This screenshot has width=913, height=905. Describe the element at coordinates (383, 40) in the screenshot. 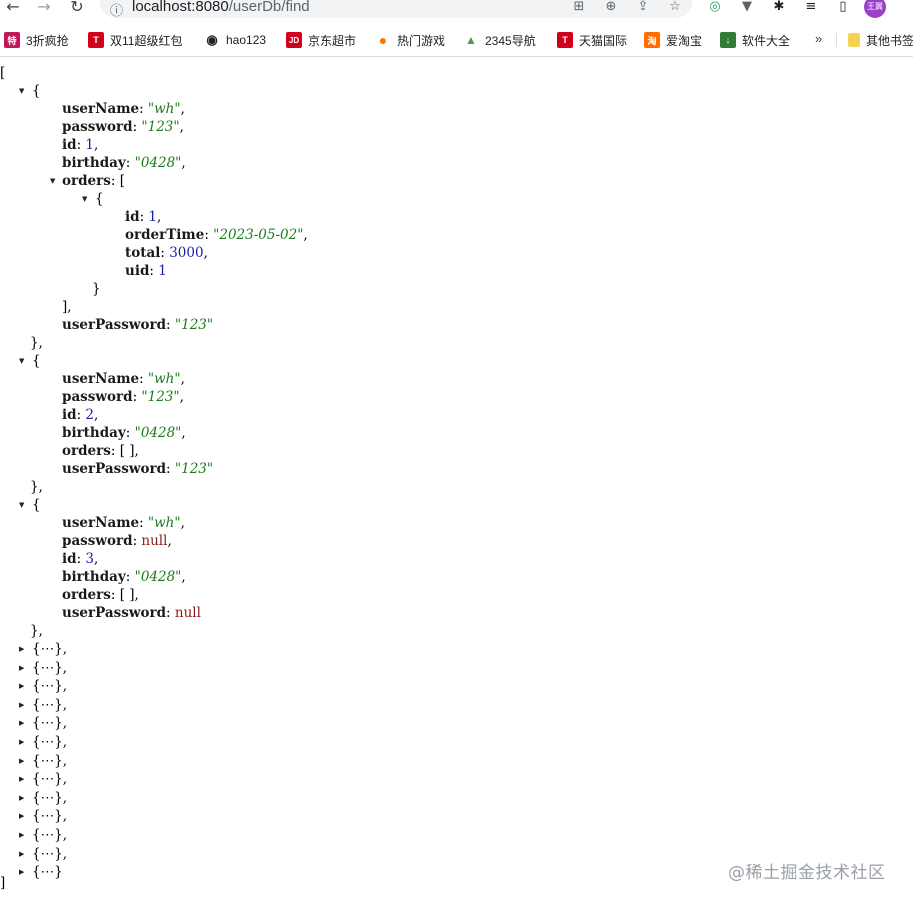

I see `game-icon: ●` at that location.